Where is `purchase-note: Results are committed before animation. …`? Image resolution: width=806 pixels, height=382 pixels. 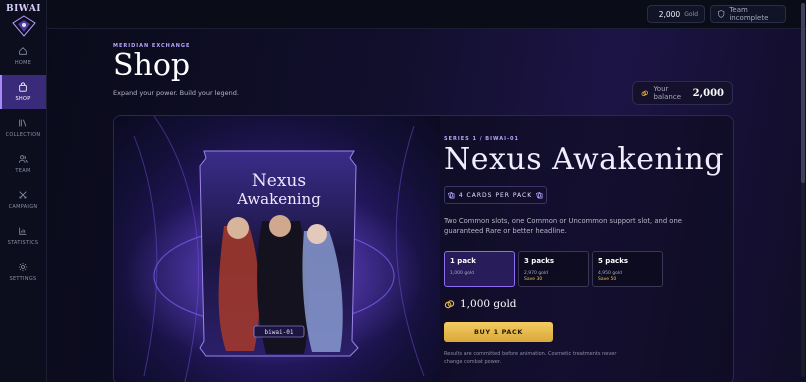 purchase-note: Results are committed before animation. … is located at coordinates (530, 358).